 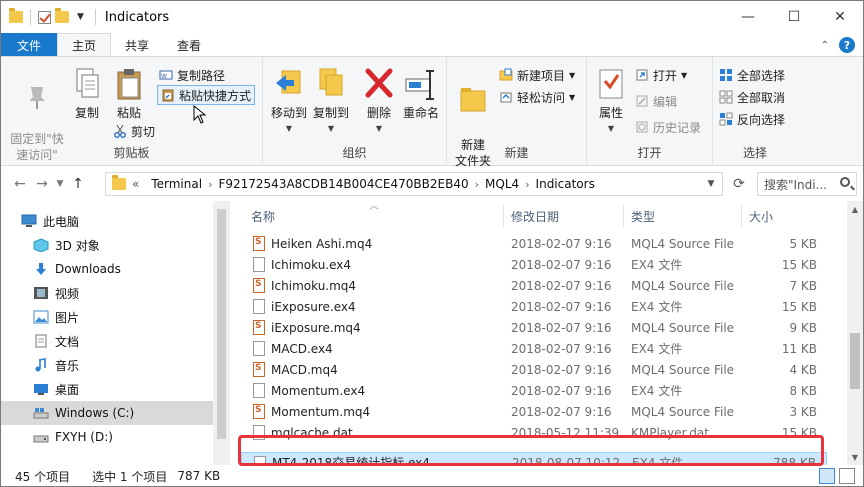 I want to click on status-bar: 45 个项目 选中 1 个项目 787 KB, so click(x=432, y=476).